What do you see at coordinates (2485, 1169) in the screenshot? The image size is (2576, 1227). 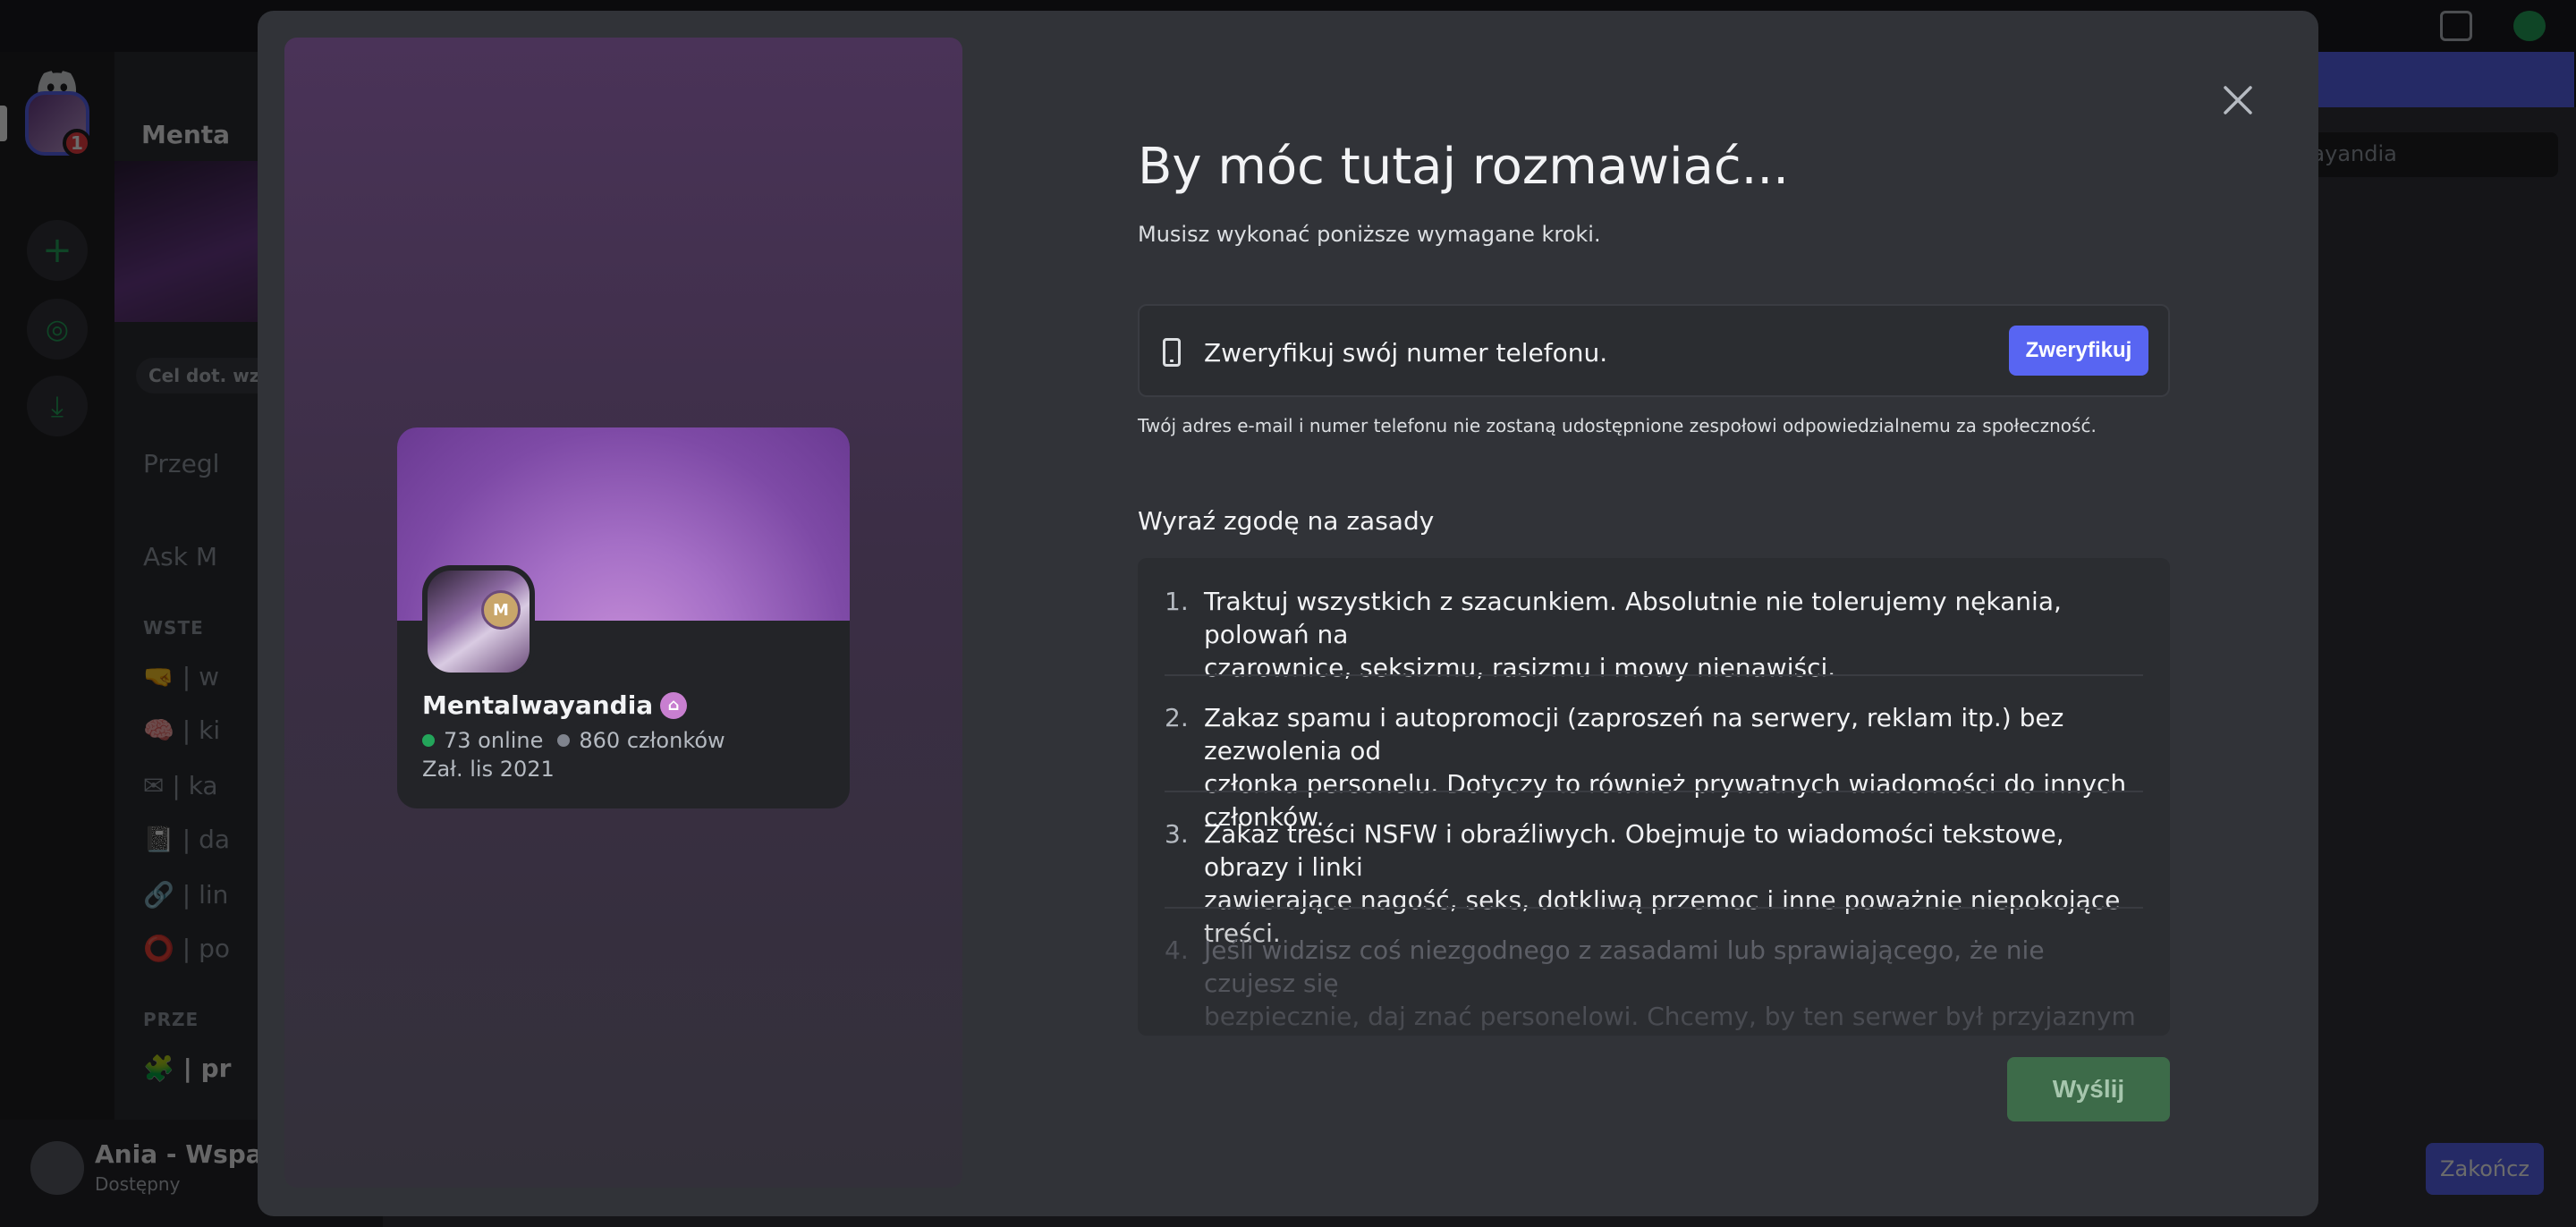 I see `end-button: Zakończ` at bounding box center [2485, 1169].